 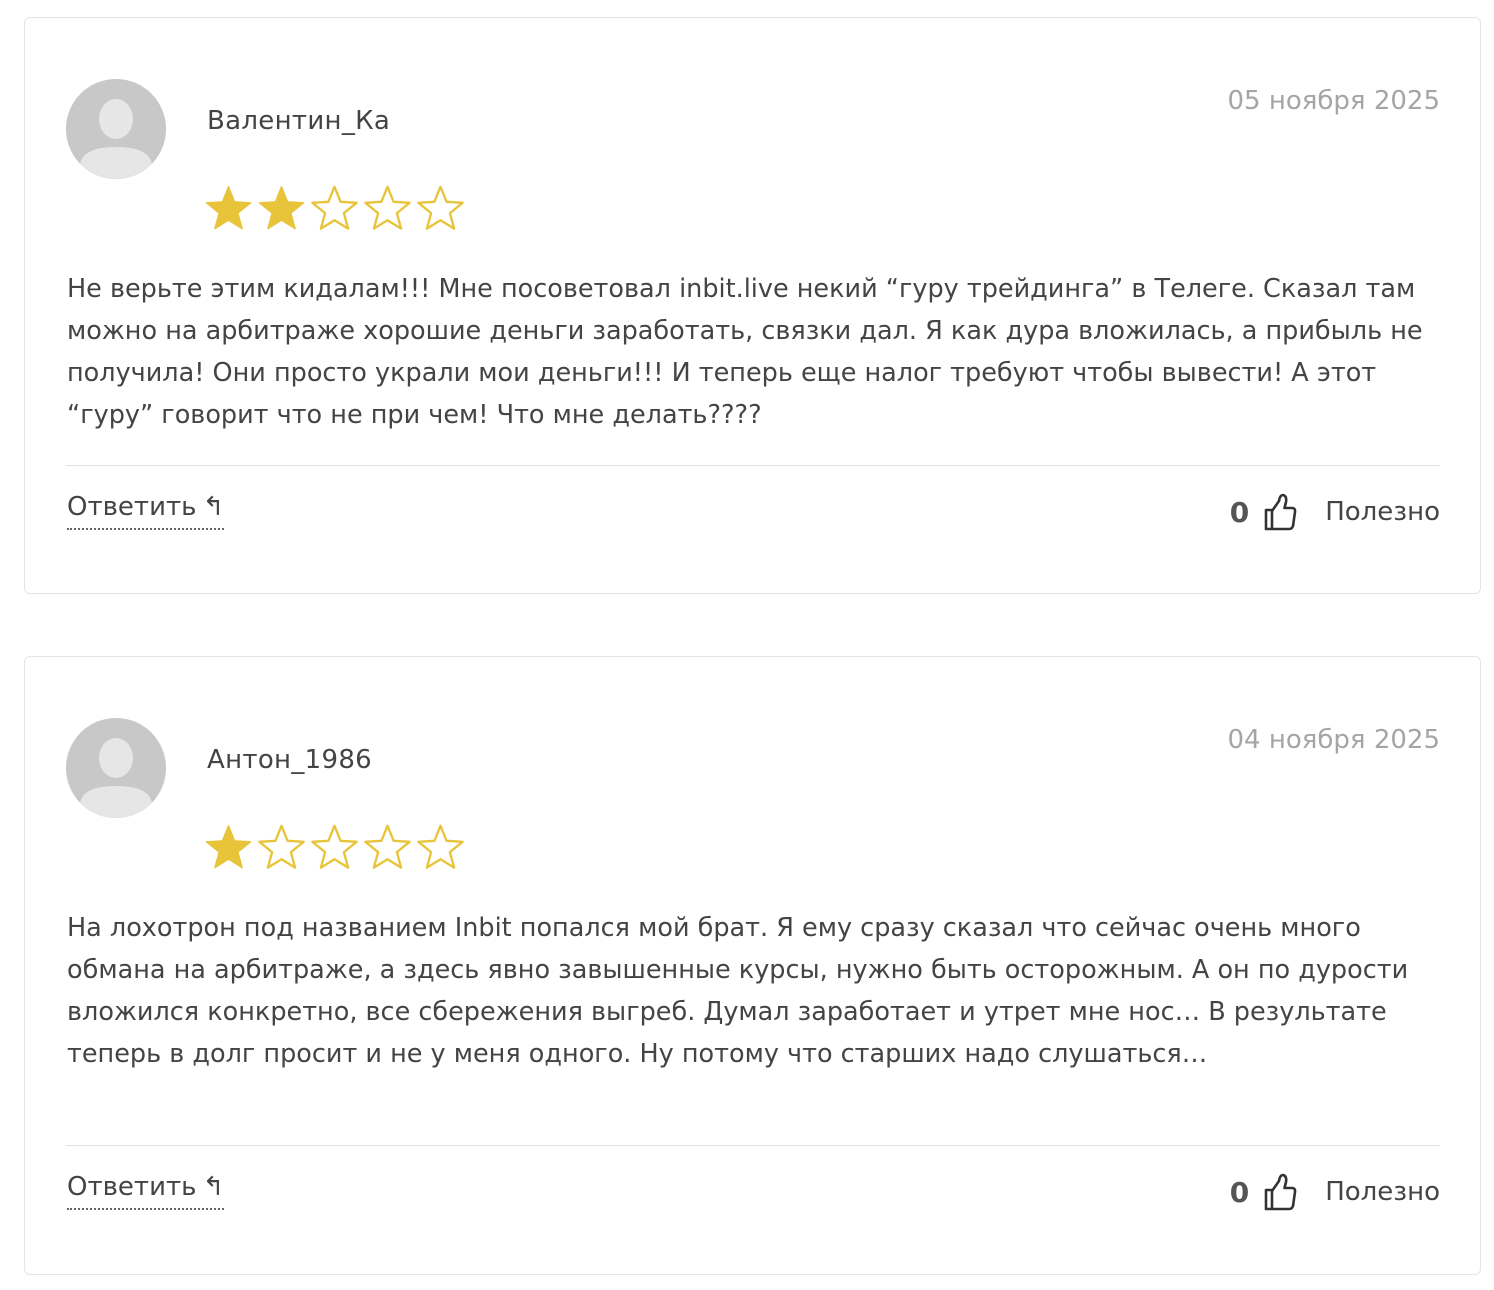 What do you see at coordinates (1333, 101) in the screenshot?
I see `review-date: 05 ноября 2025` at bounding box center [1333, 101].